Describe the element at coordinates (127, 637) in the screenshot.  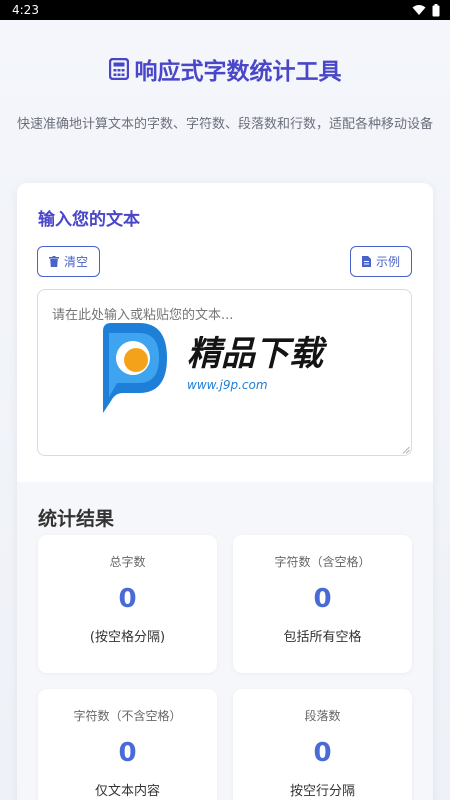
I see `stat-note: (按空格分隔)` at that location.